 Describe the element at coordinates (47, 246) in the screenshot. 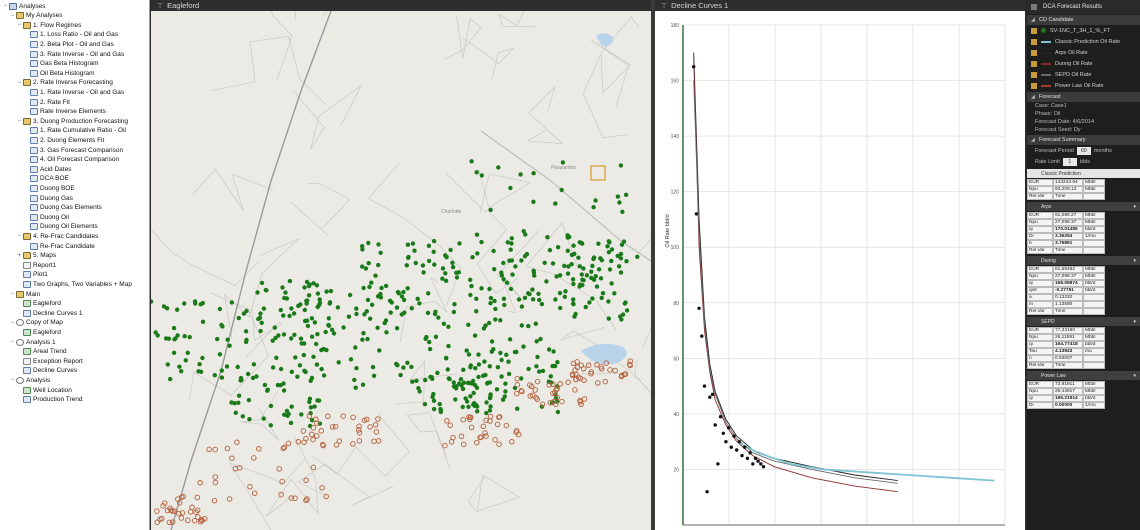

I see `tree-item: Re-Frac Candidate` at that location.